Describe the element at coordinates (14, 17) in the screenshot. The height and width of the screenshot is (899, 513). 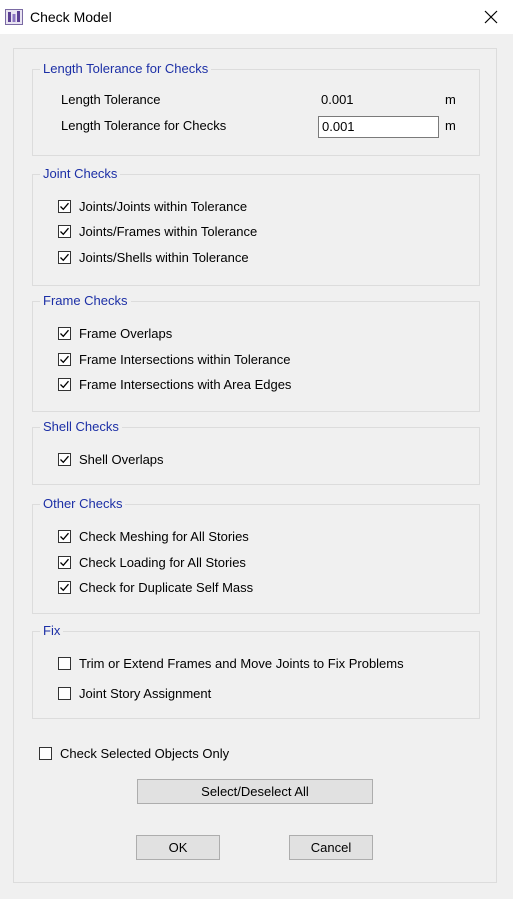
I see `app-icon` at that location.